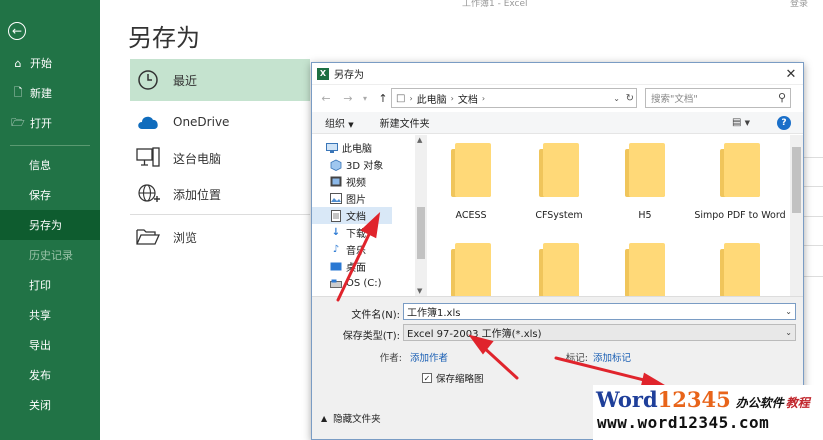 The image size is (823, 440). Describe the element at coordinates (365, 98) in the screenshot. I see `recent-locations-icon: ▾` at that location.